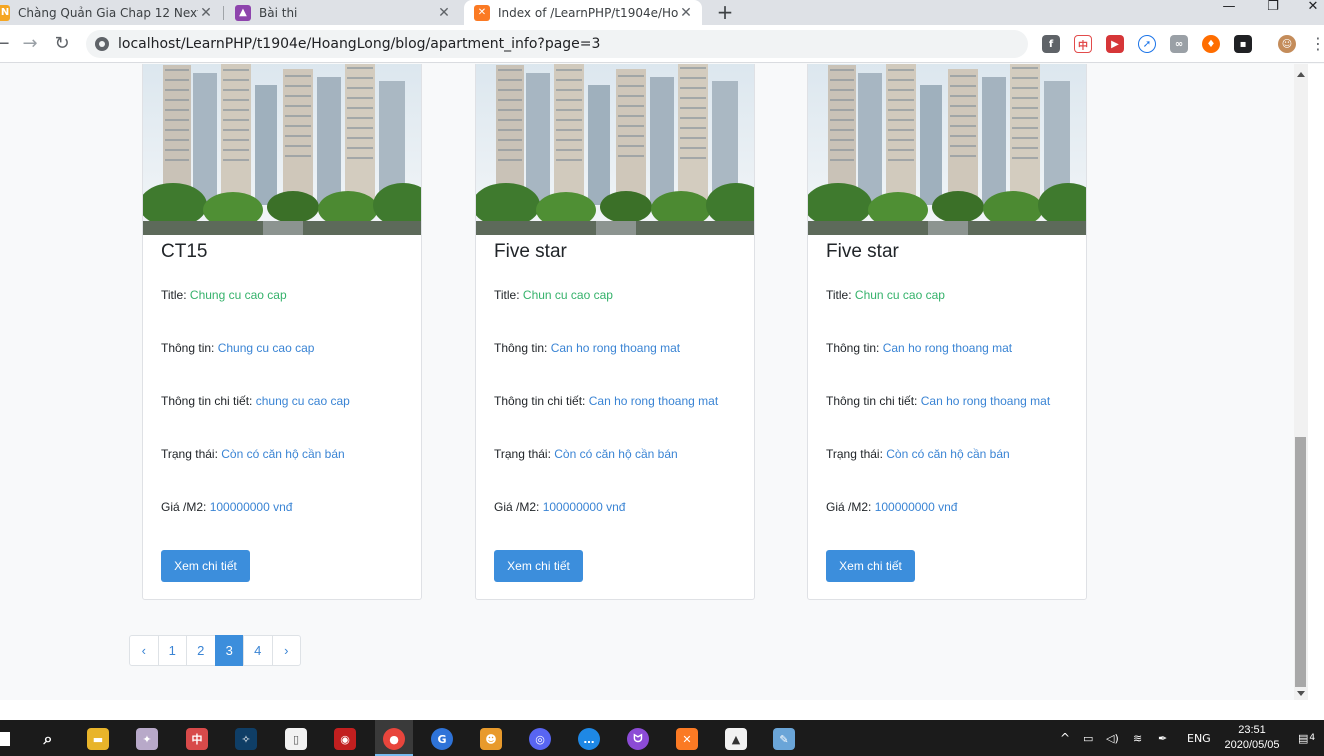  I want to click on price-label: Giá /M2:, so click(849, 507).